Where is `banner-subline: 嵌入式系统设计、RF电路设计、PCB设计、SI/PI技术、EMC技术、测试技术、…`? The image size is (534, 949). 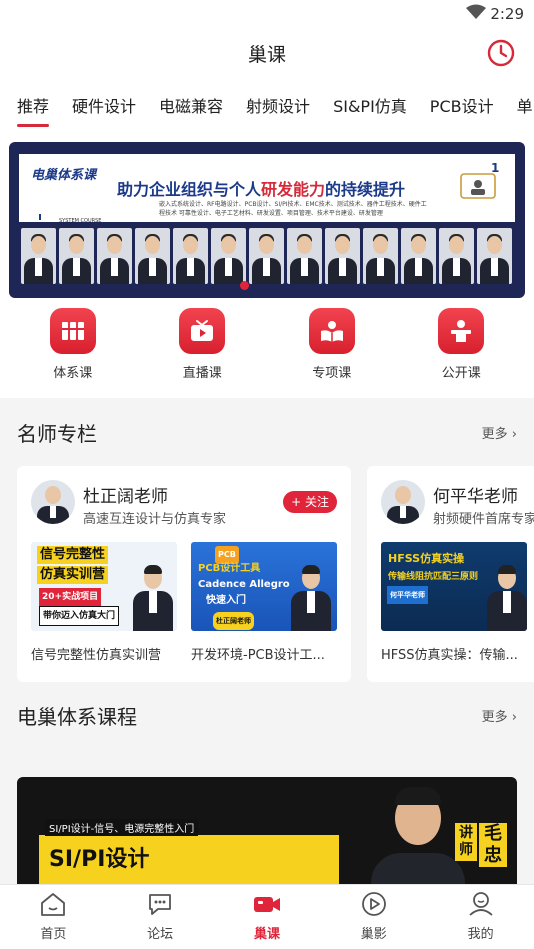 banner-subline: 嵌入式系统设计、RF电路设计、PCB设计、SI/PI技术、EMC技术、测试技术、… is located at coordinates (293, 209).